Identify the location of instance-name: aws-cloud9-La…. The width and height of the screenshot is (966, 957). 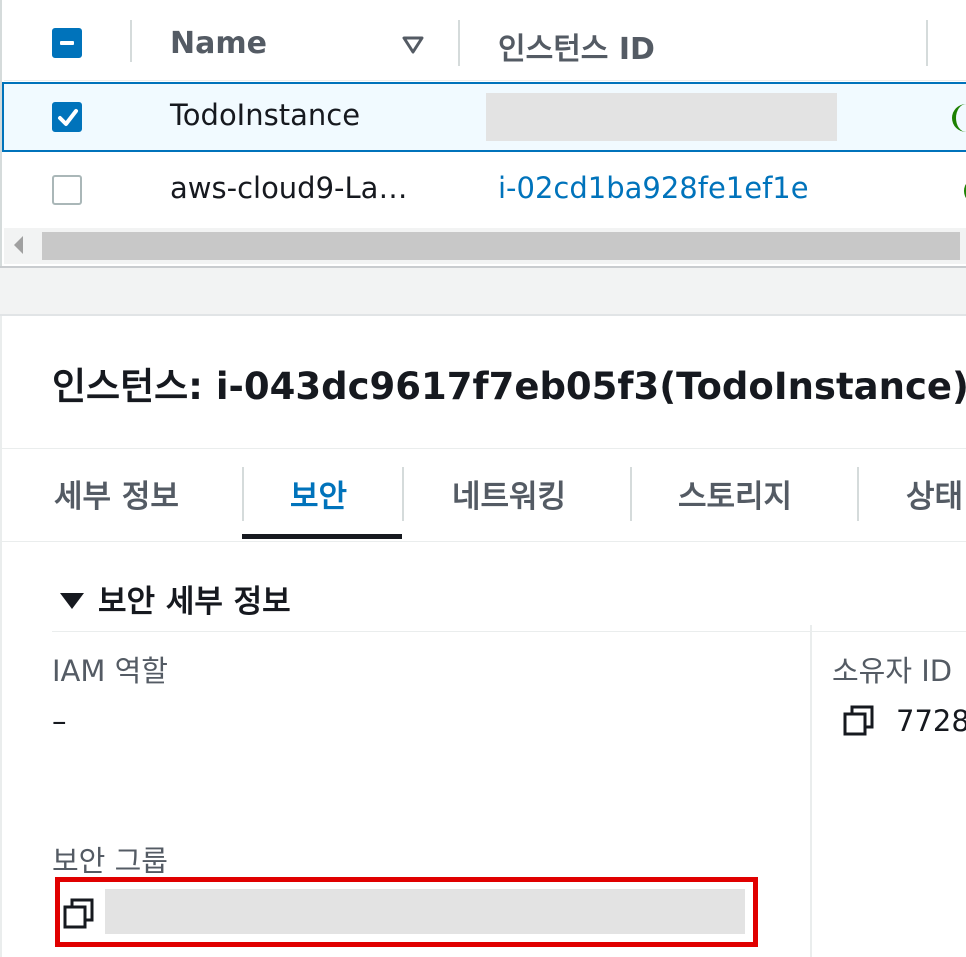
(289, 188).